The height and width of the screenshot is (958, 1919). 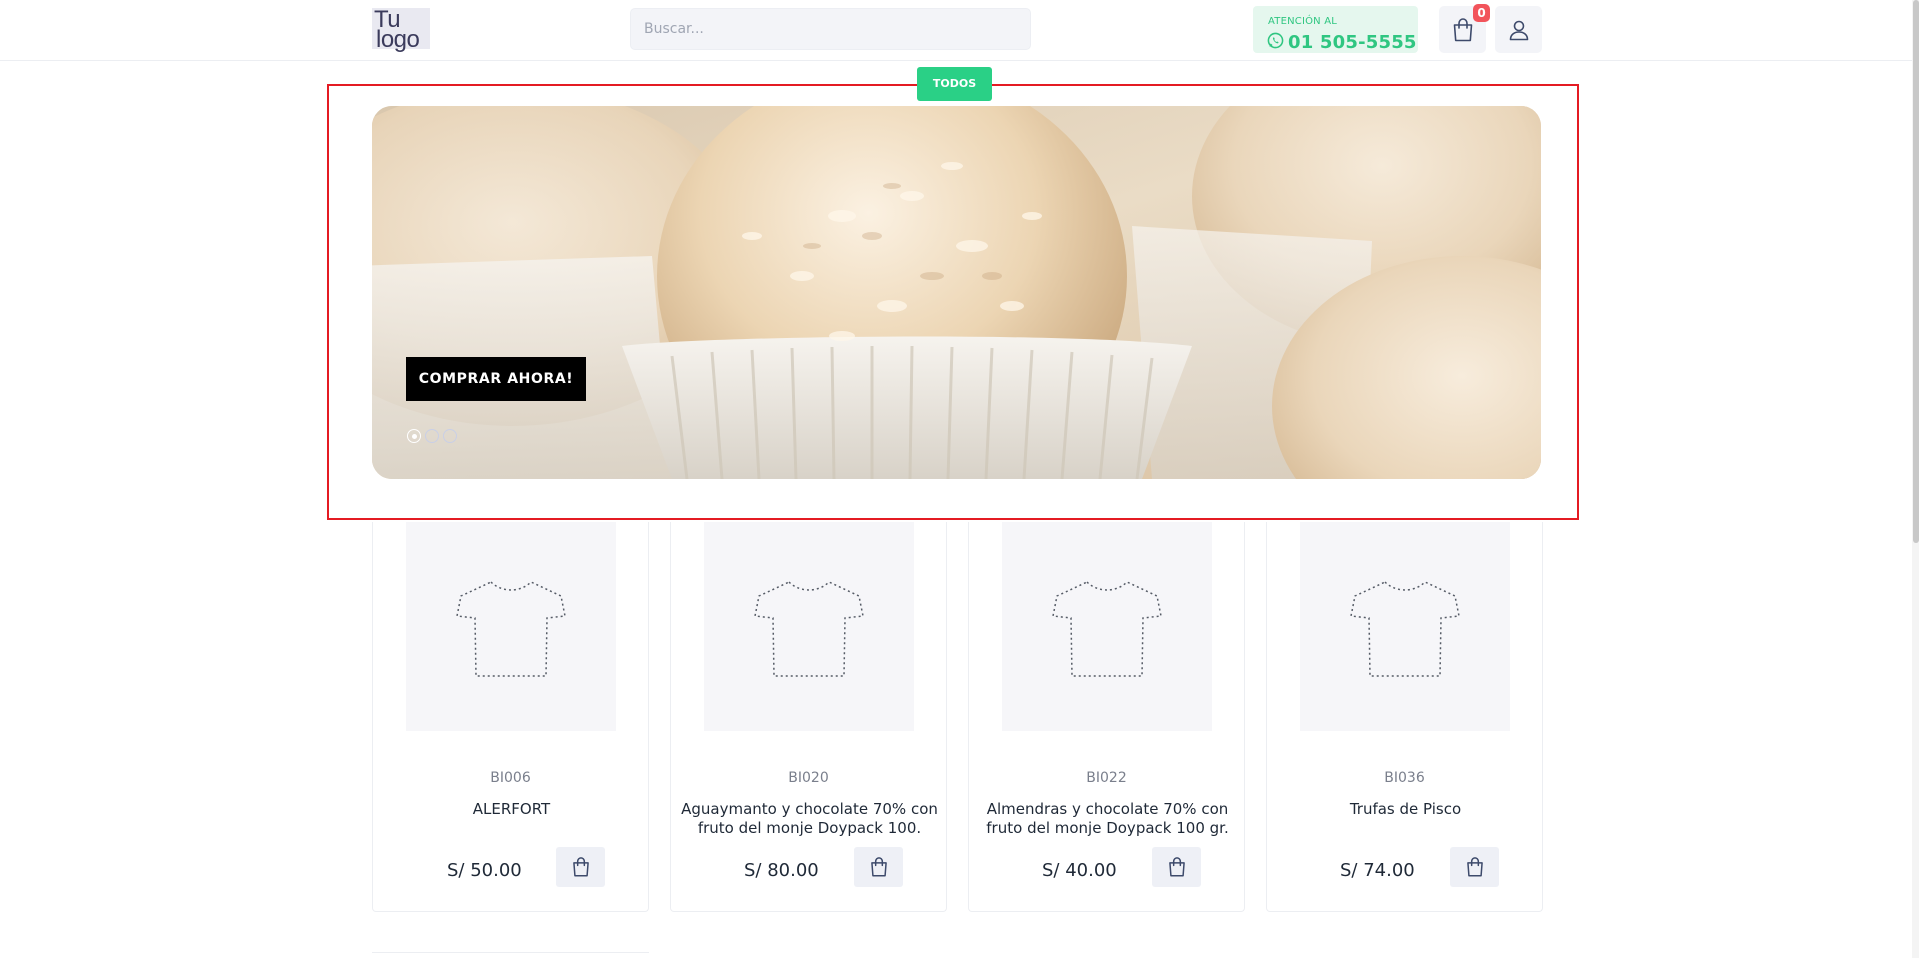 What do you see at coordinates (1106, 778) in the screenshot?
I see `product-code: BI022` at bounding box center [1106, 778].